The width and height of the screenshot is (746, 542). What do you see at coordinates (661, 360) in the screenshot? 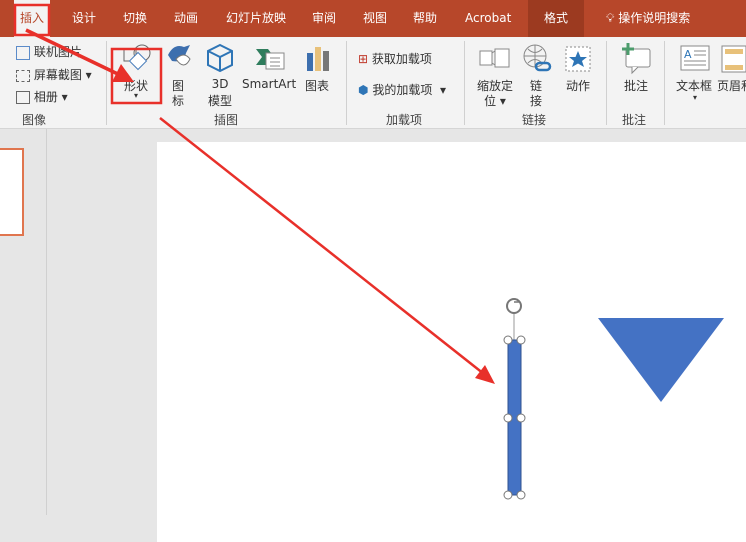
I see `triangle-shape` at bounding box center [661, 360].